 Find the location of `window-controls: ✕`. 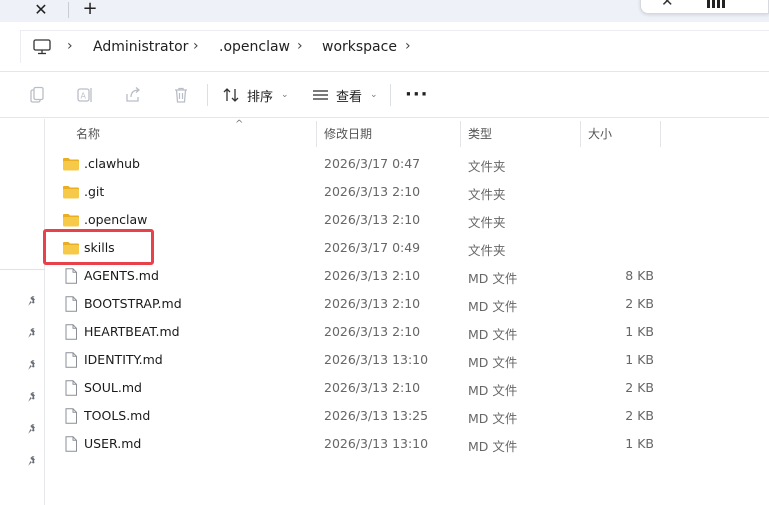

window-controls: ✕ is located at coordinates (704, 7).